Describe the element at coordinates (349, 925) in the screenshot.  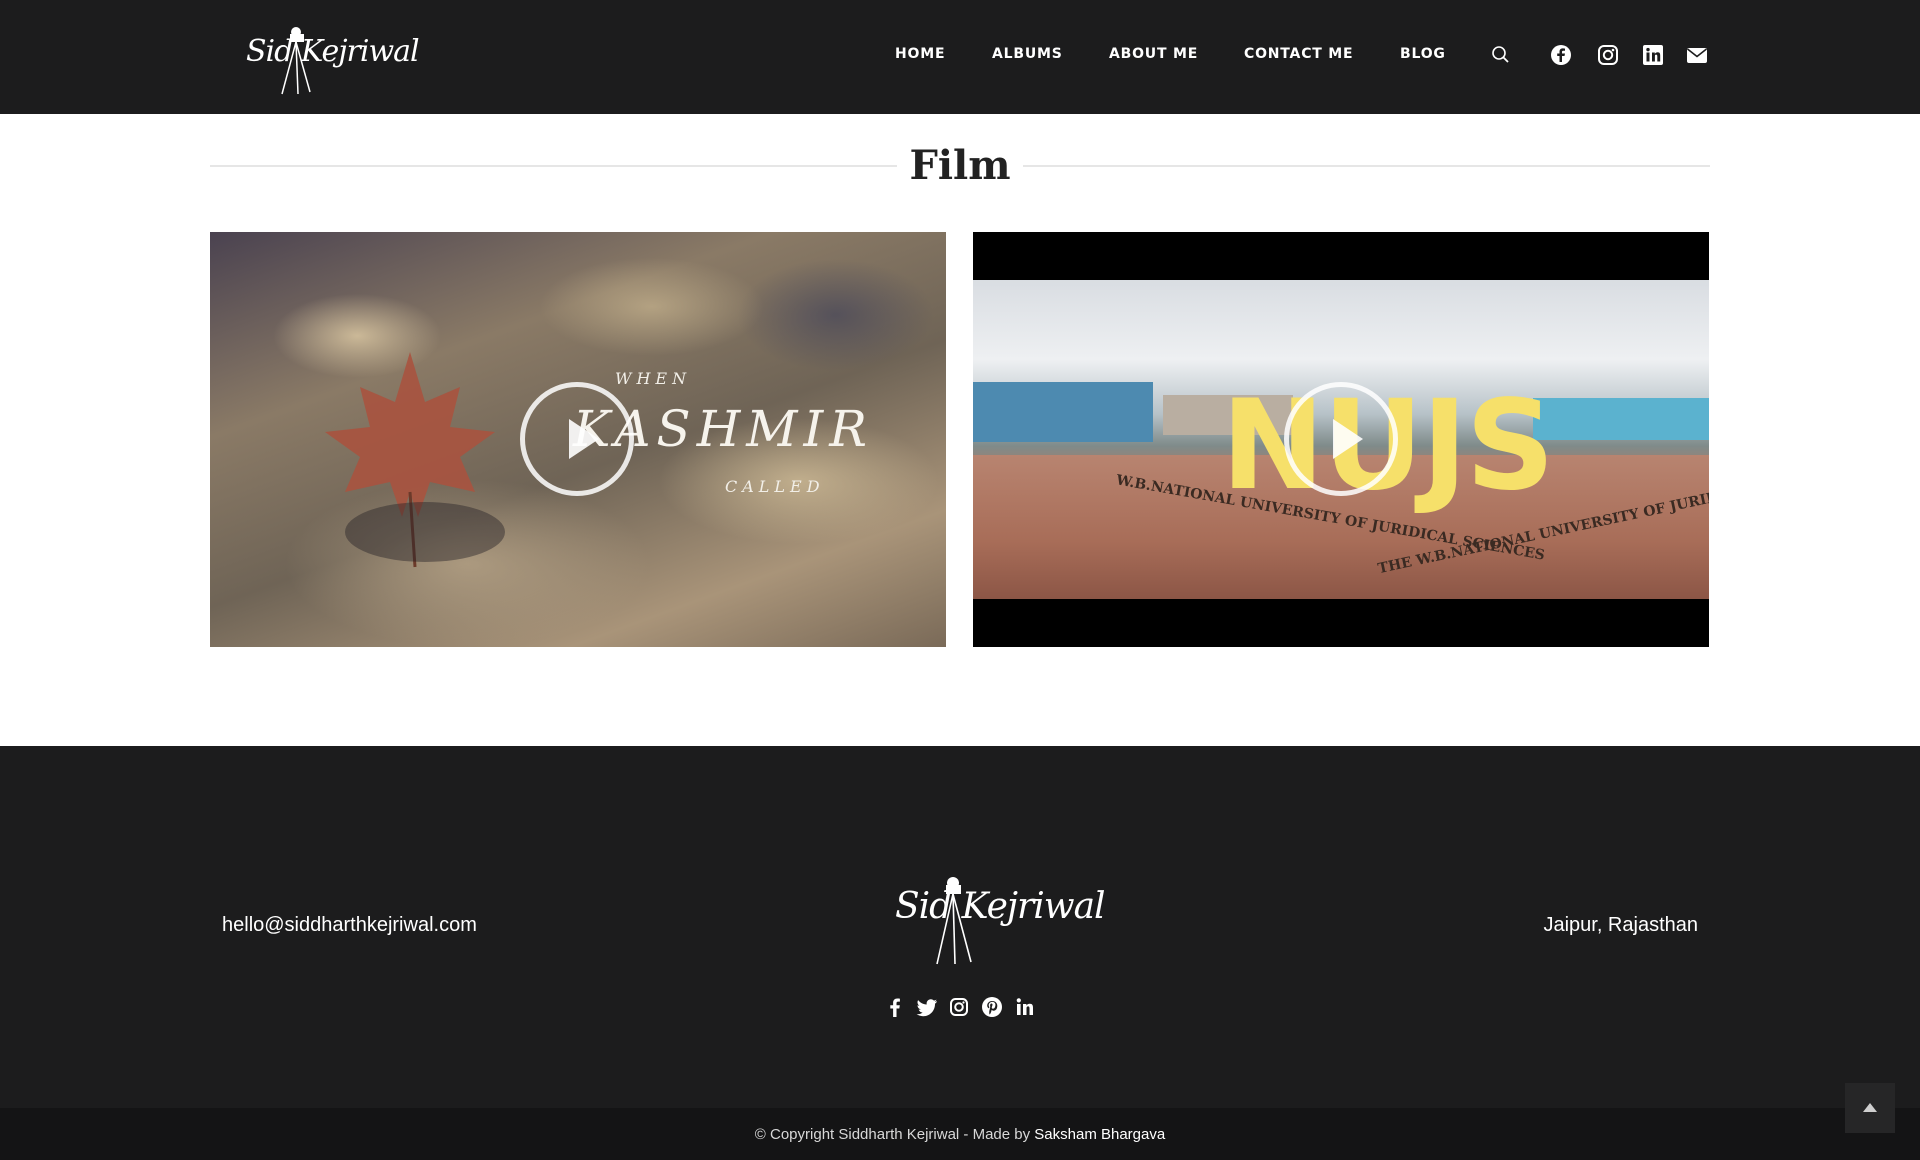
I see `footer-email: hello@siddharthkejriwal.com` at that location.